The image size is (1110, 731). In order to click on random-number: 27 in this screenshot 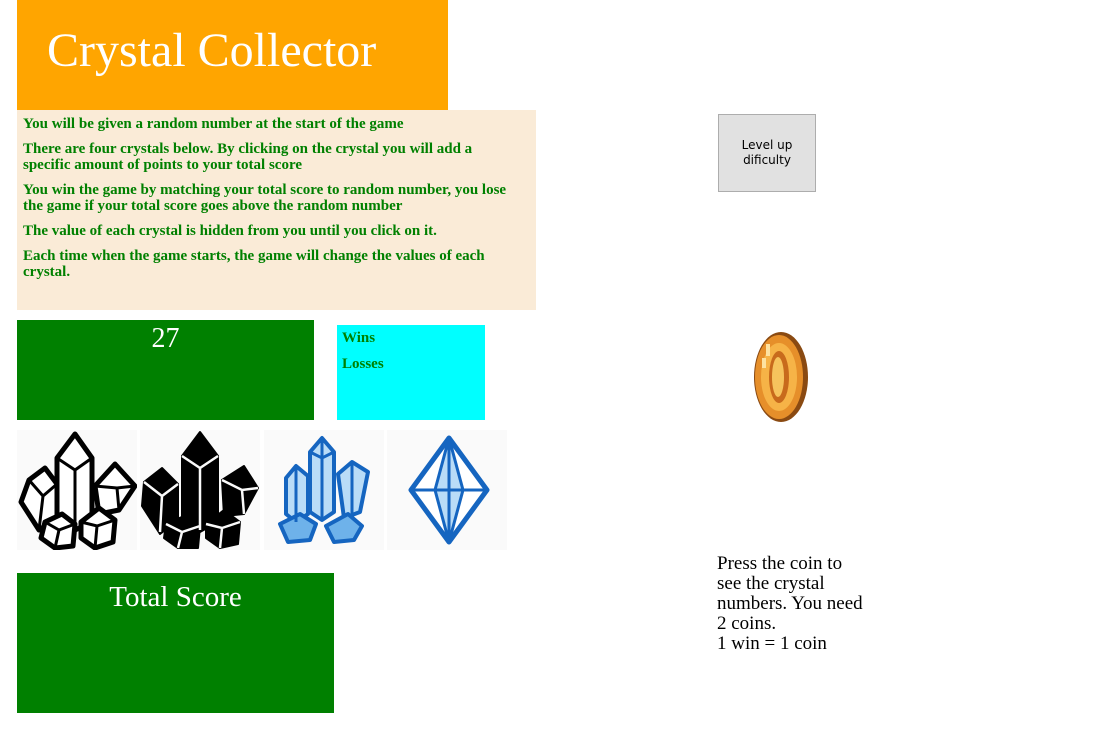, I will do `click(165, 338)`.